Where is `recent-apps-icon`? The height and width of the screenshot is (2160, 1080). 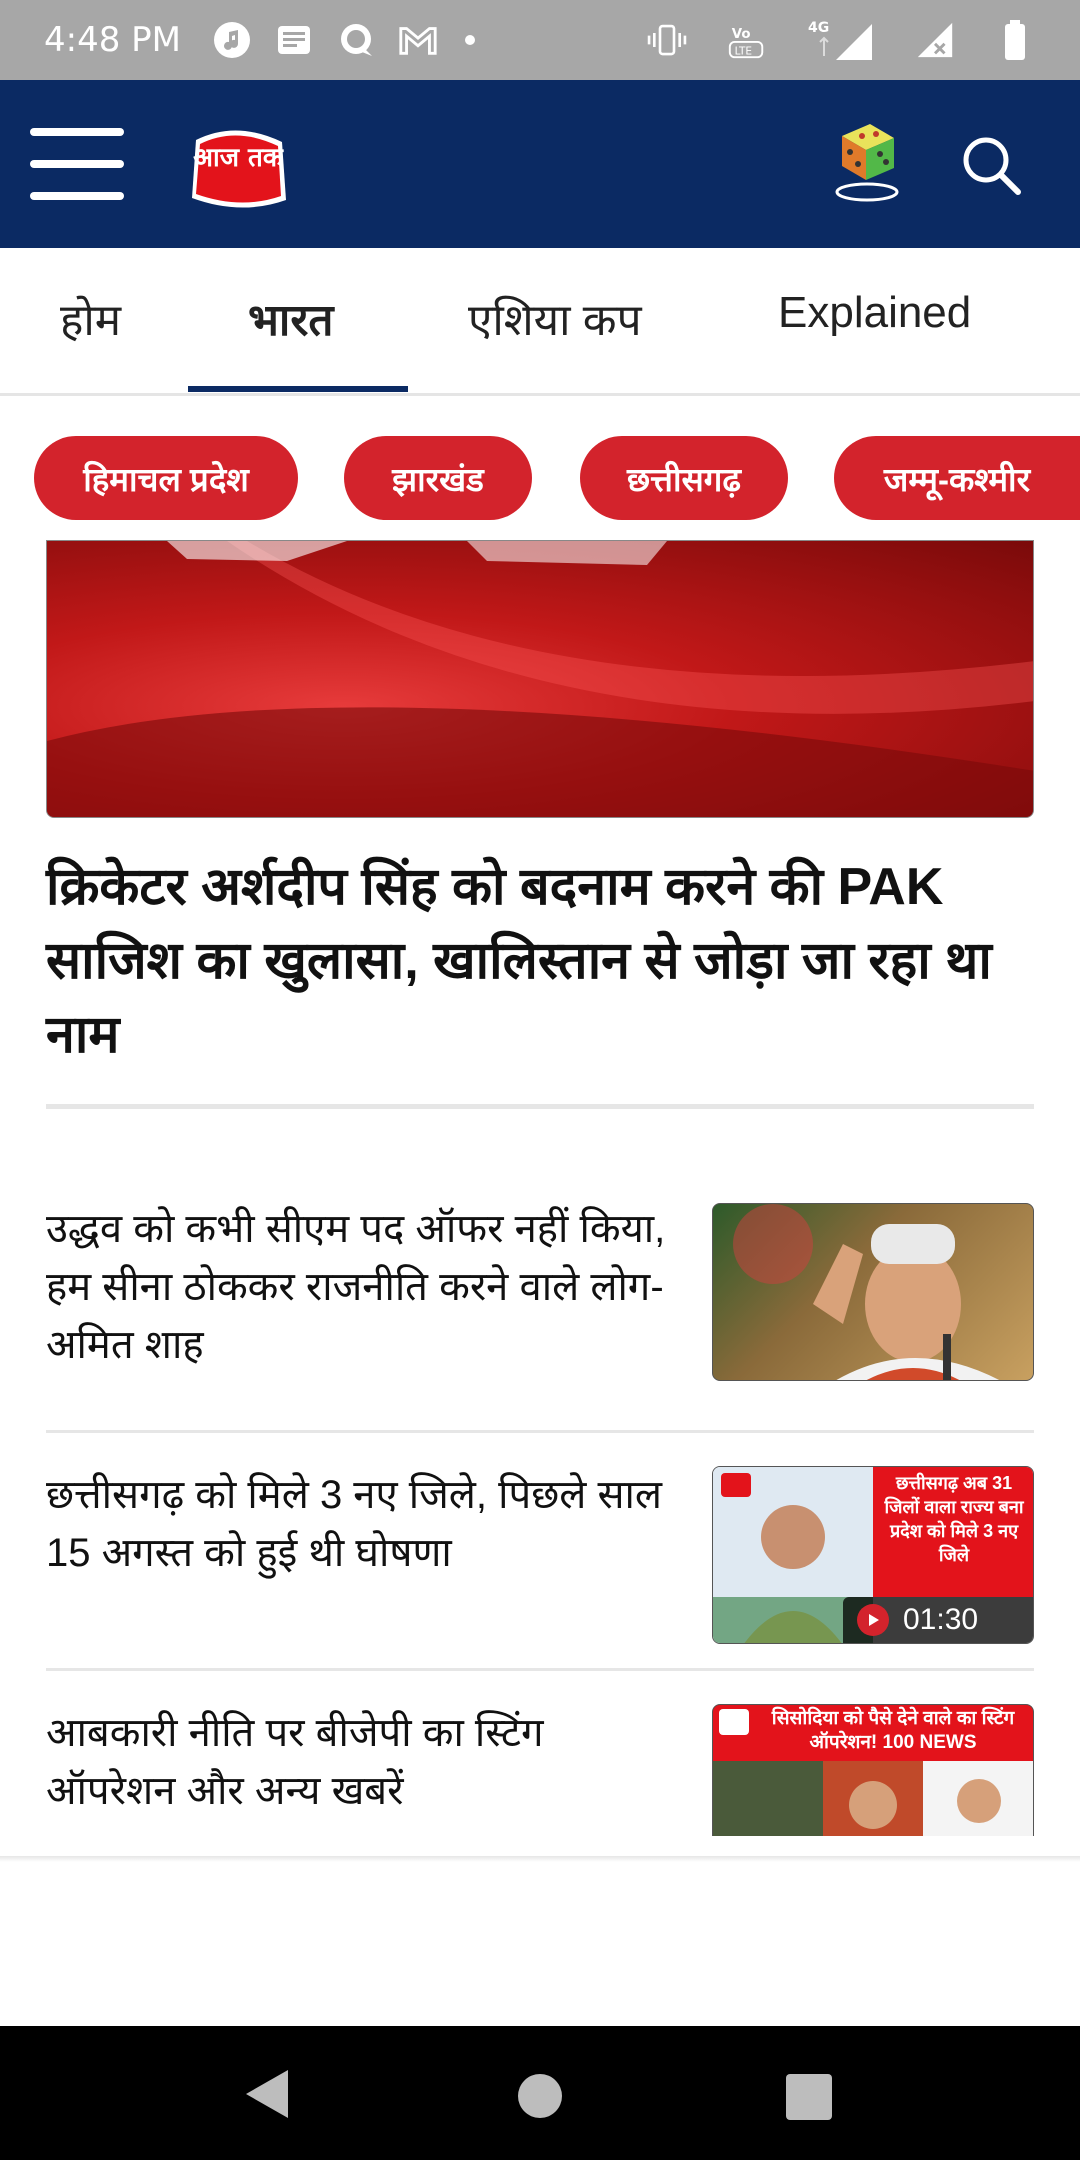
recent-apps-icon is located at coordinates (809, 2097).